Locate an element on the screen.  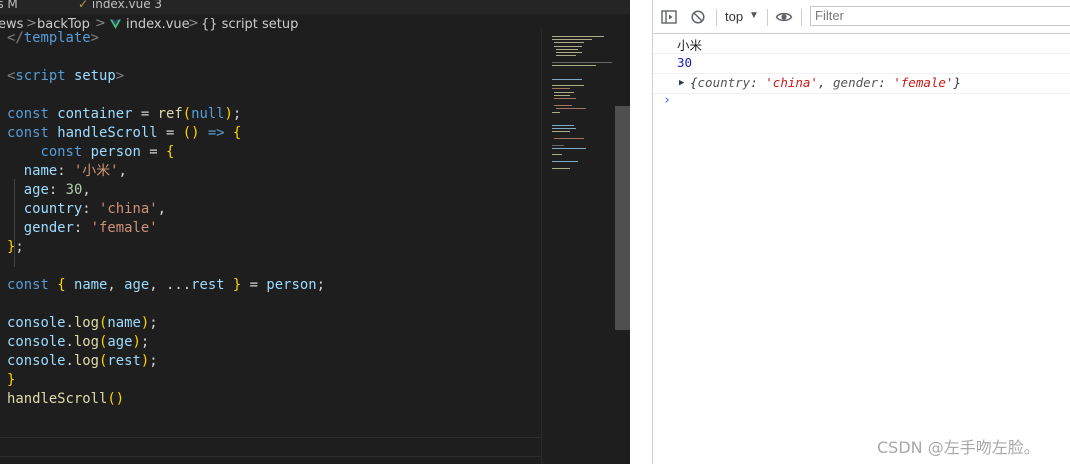
code-token: 'china' is located at coordinates (128, 209).